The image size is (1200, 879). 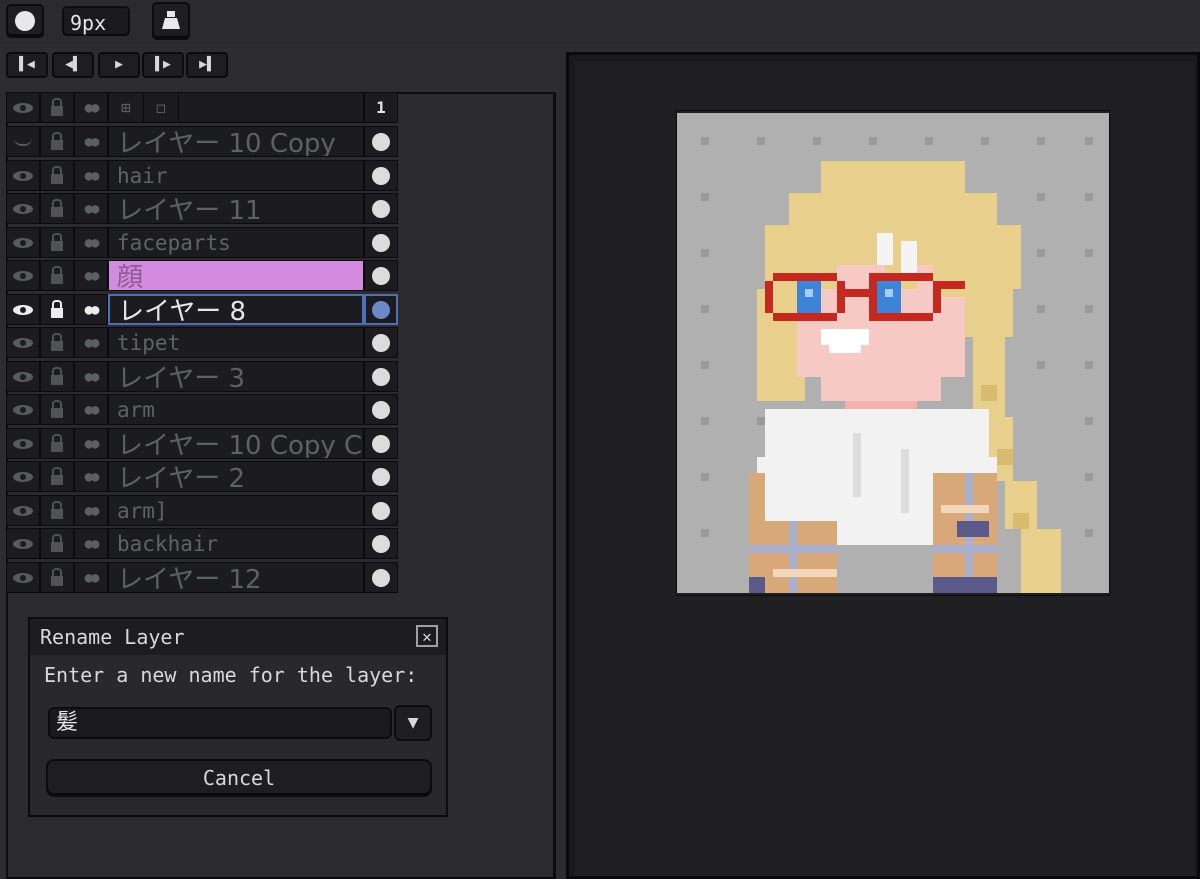 I want to click on layer-name: arm, so click(x=236, y=409).